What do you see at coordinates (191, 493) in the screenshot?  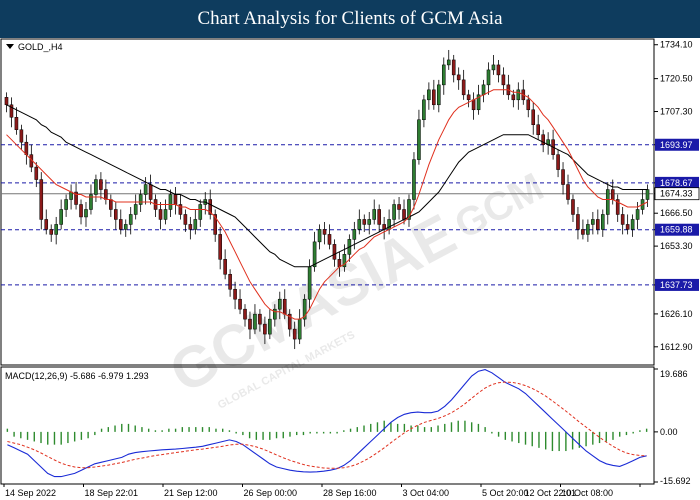 I see `time-tick-label: 21 Sep 12:00` at bounding box center [191, 493].